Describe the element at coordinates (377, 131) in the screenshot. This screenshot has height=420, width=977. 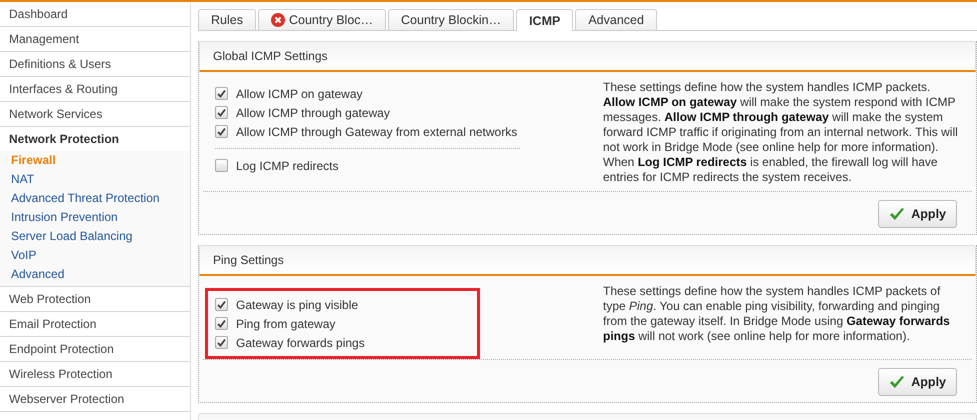
I see `checkbox-label: Allow ICMP through Gateway from external networks` at that location.